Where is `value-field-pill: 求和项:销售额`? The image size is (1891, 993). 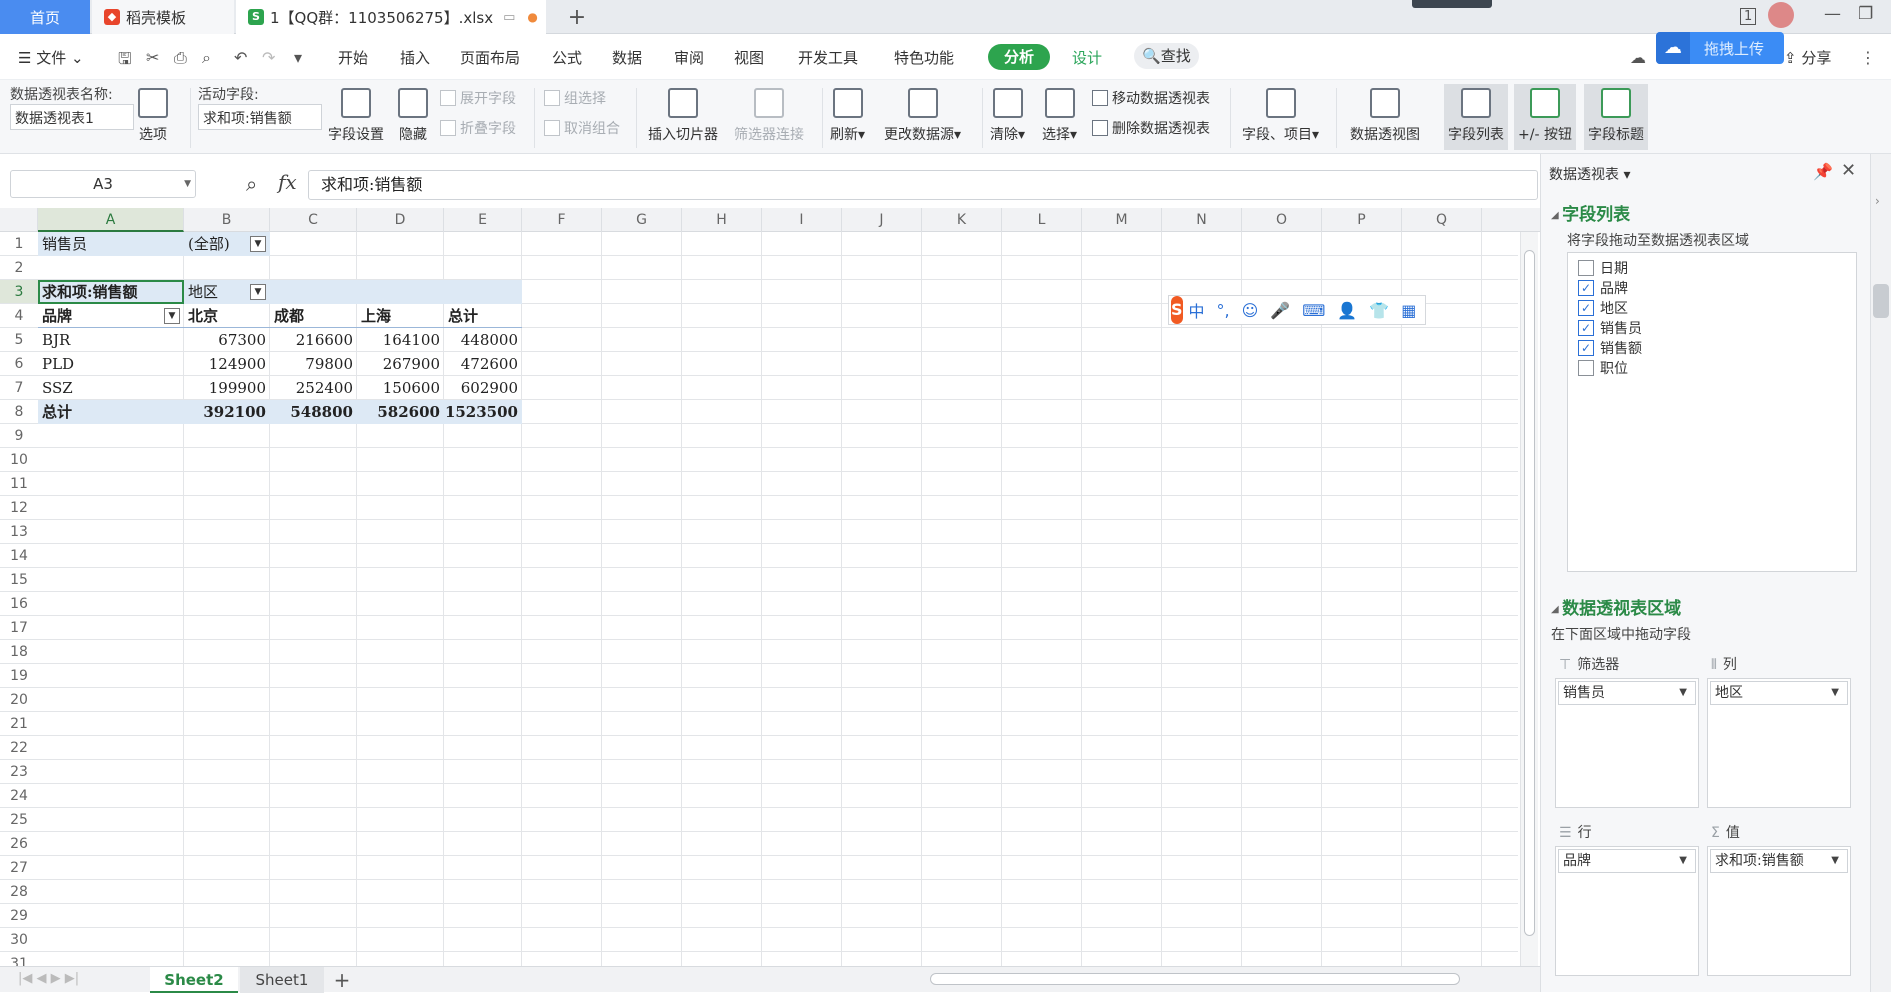 value-field-pill: 求和项:销售额 is located at coordinates (1779, 861).